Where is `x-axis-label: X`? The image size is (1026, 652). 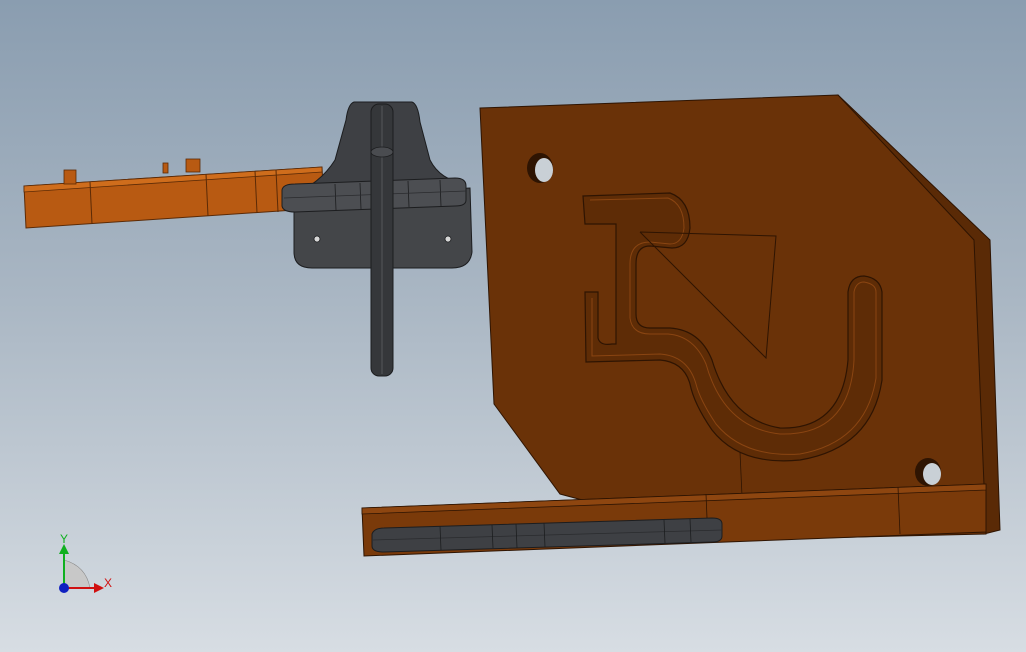
x-axis-label: X is located at coordinates (108, 583).